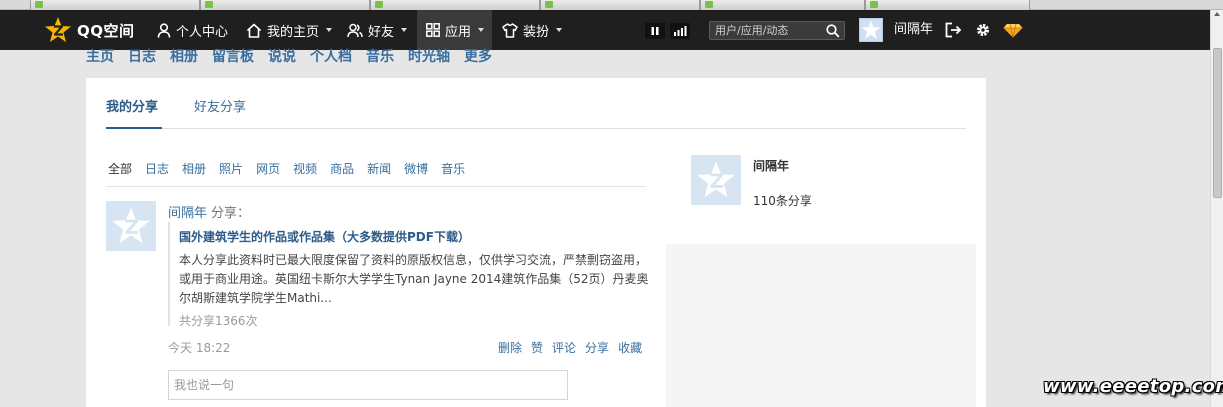 The height and width of the screenshot is (407, 1223). I want to click on pause-music-button, so click(655, 31).